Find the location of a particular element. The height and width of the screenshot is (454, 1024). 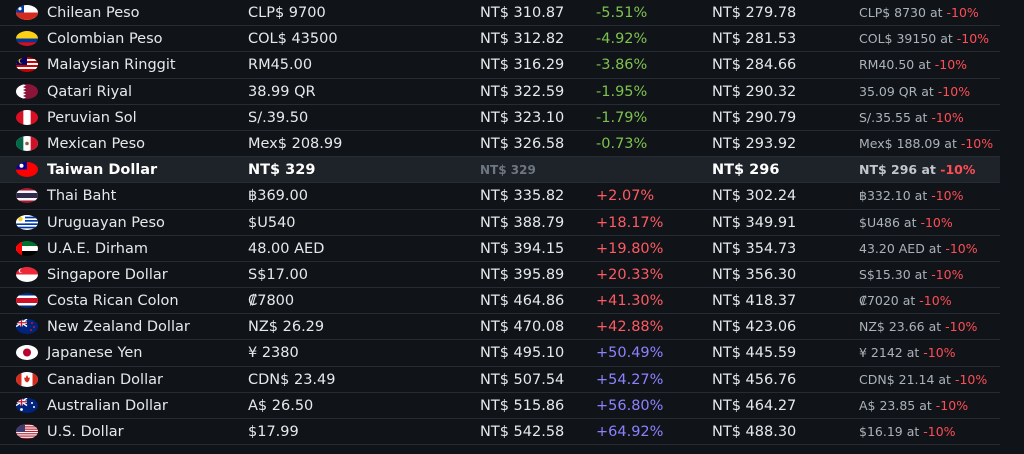

local-price: 38.99 QR is located at coordinates (282, 91).